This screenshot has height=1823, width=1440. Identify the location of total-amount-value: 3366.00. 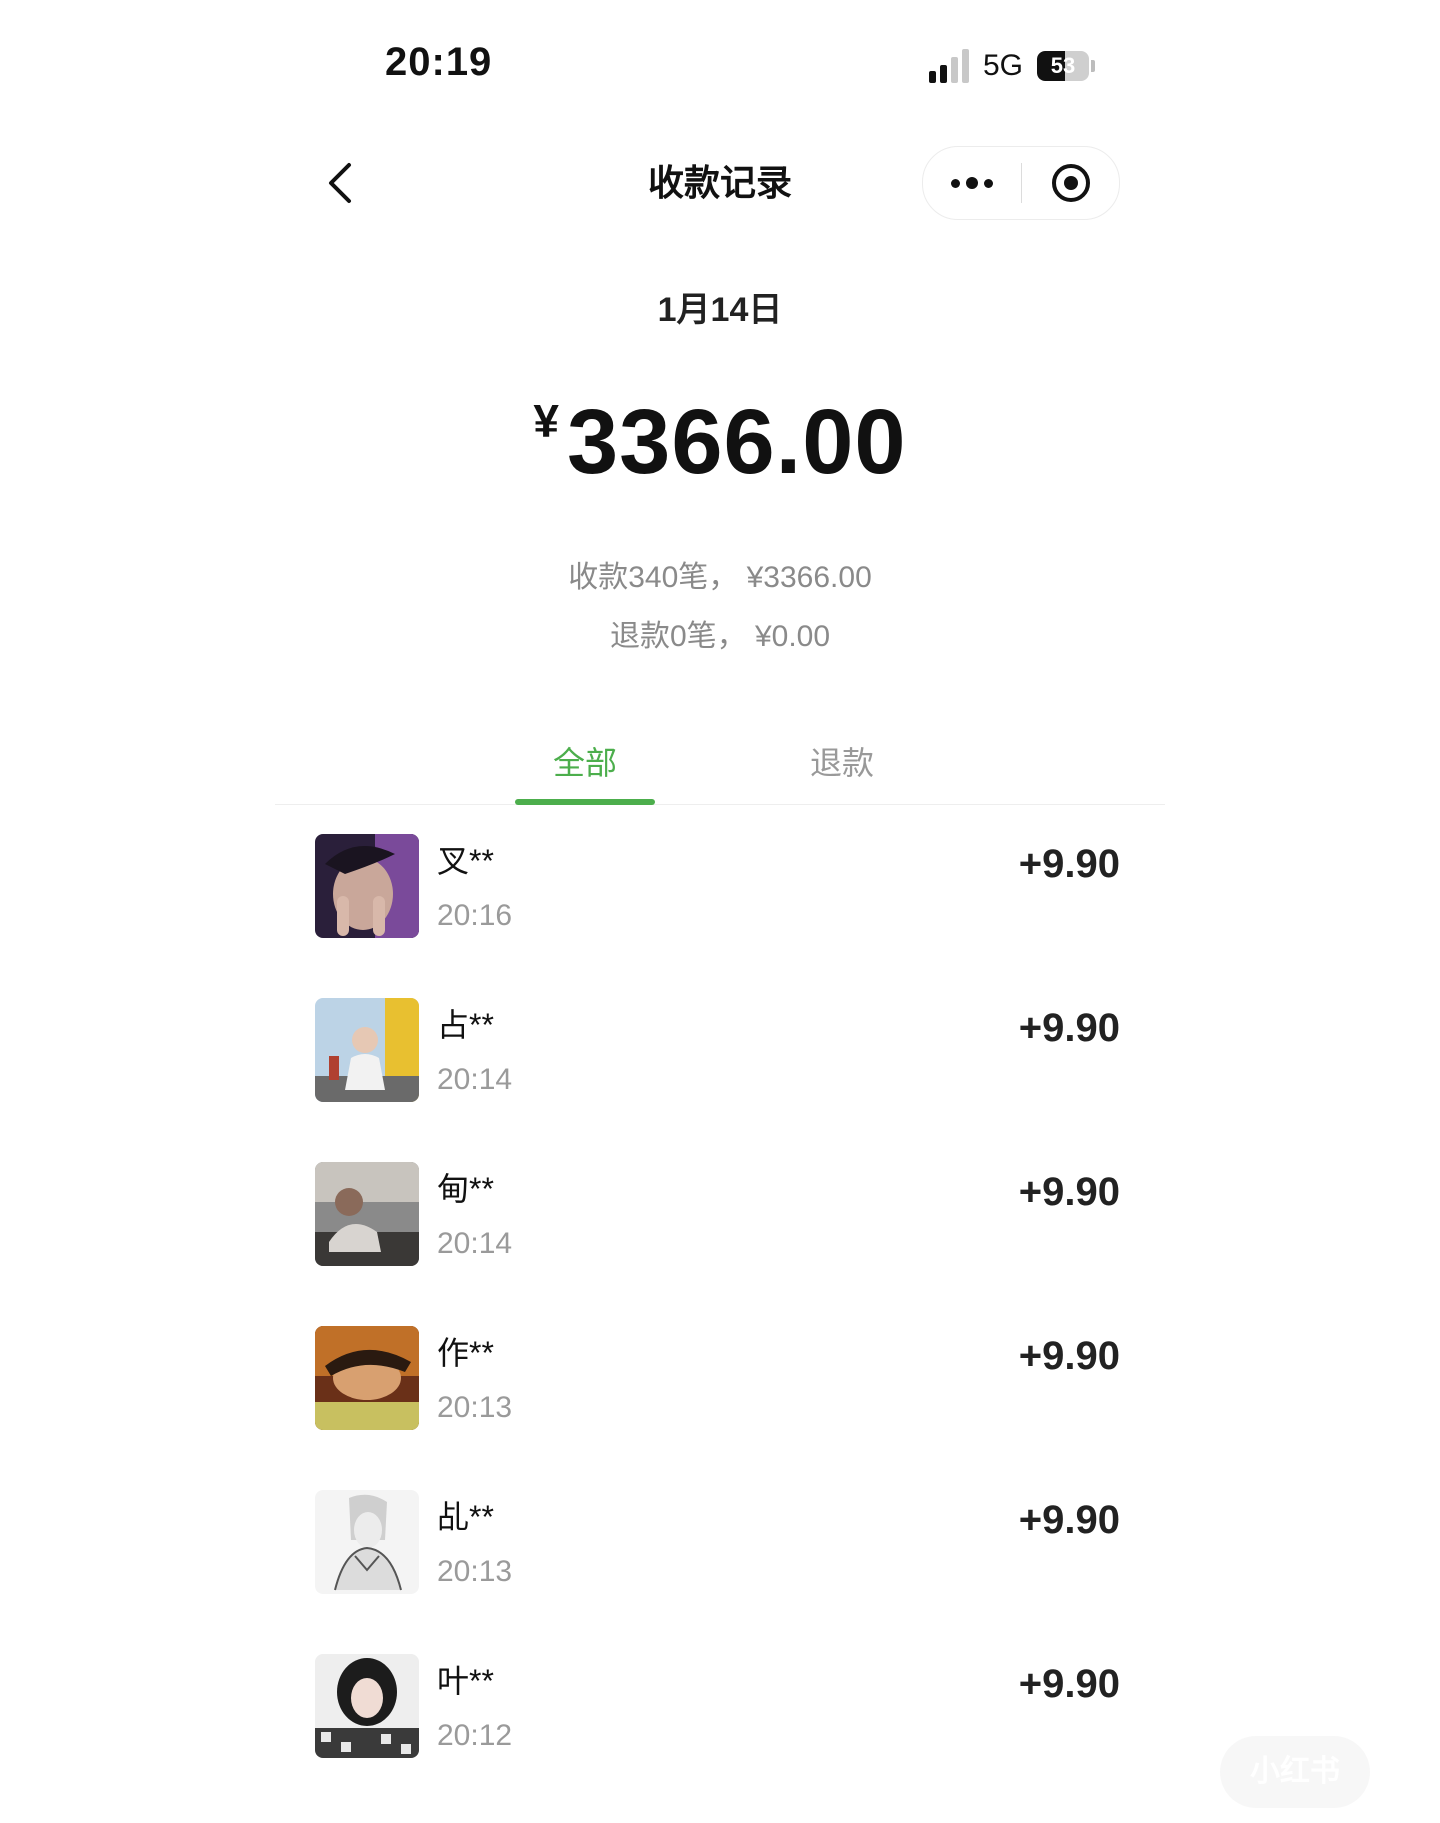
(737, 442).